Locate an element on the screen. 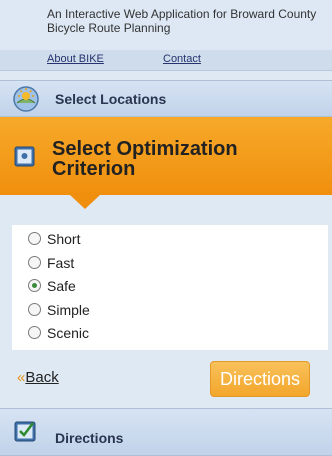 The width and height of the screenshot is (332, 456). criterion-title: Select Optimization Criterion is located at coordinates (145, 159).